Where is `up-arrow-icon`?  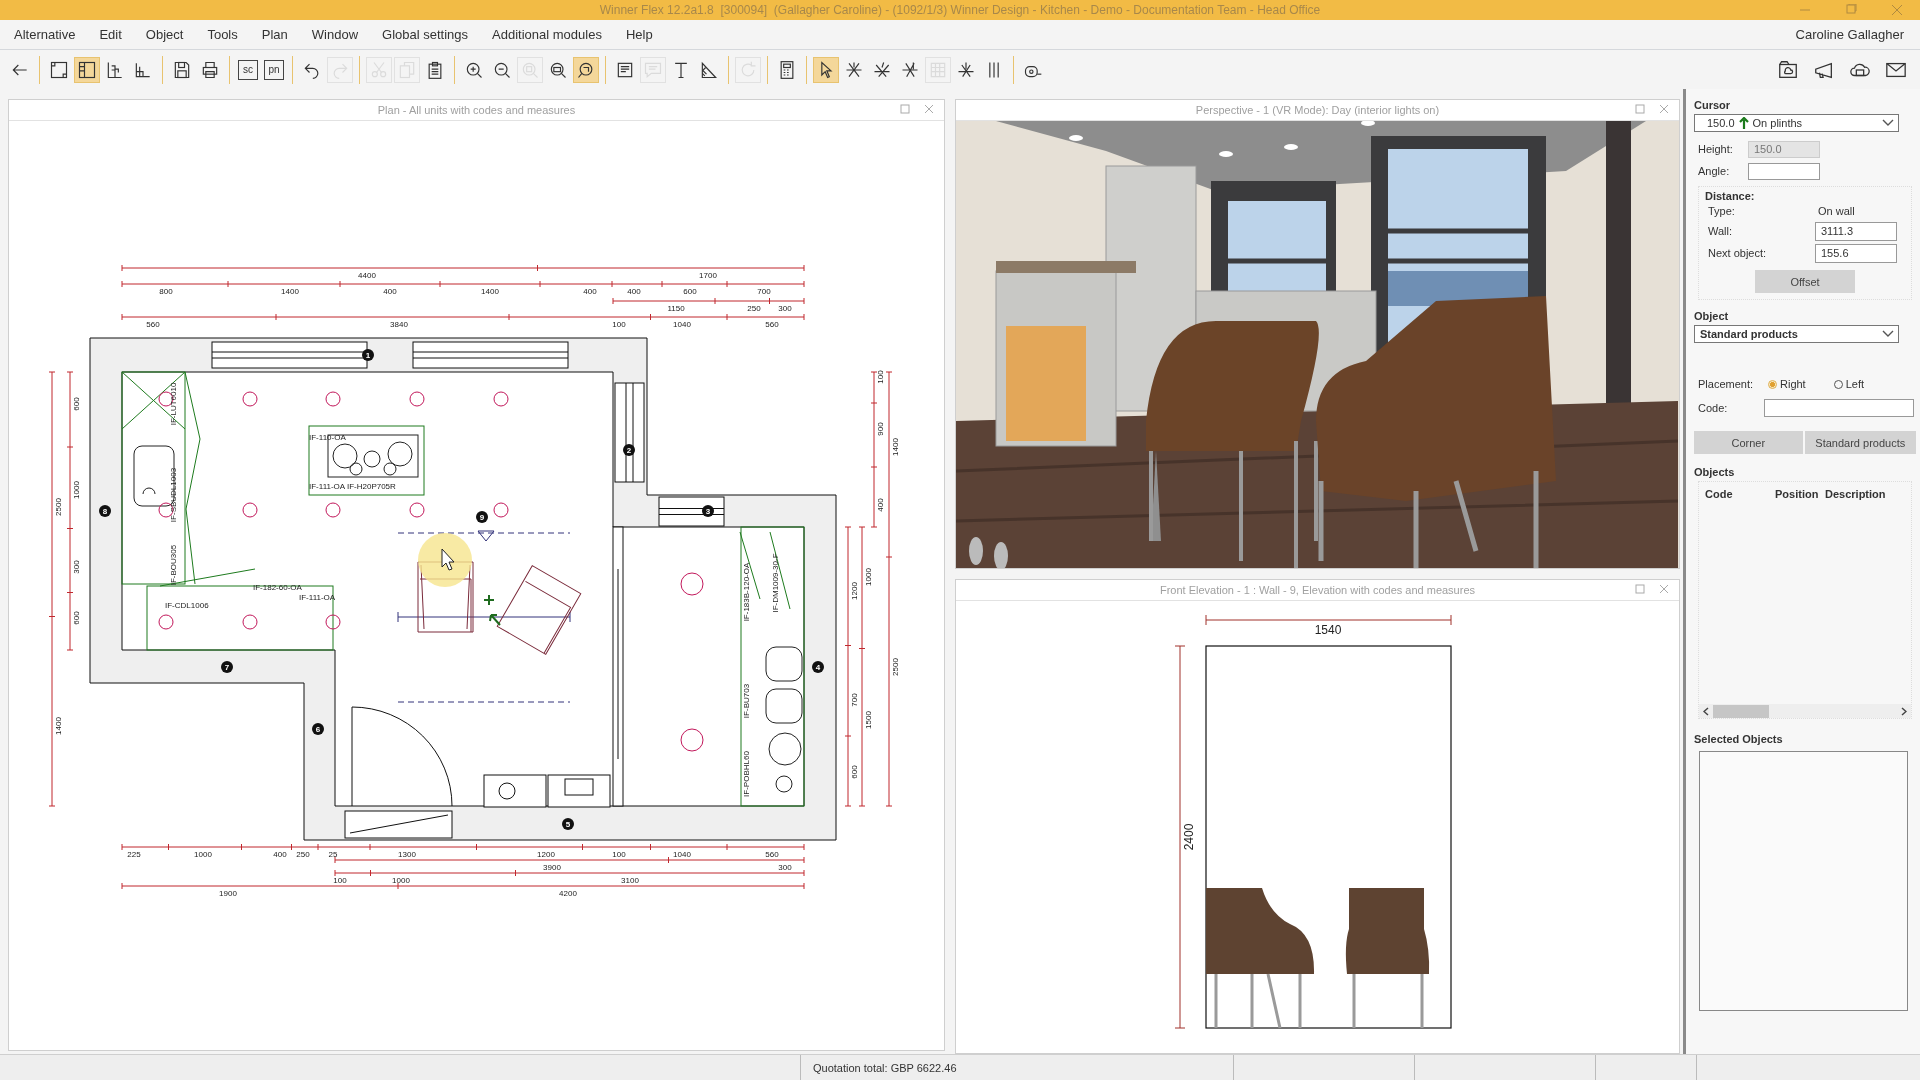
up-arrow-icon is located at coordinates (1743, 123).